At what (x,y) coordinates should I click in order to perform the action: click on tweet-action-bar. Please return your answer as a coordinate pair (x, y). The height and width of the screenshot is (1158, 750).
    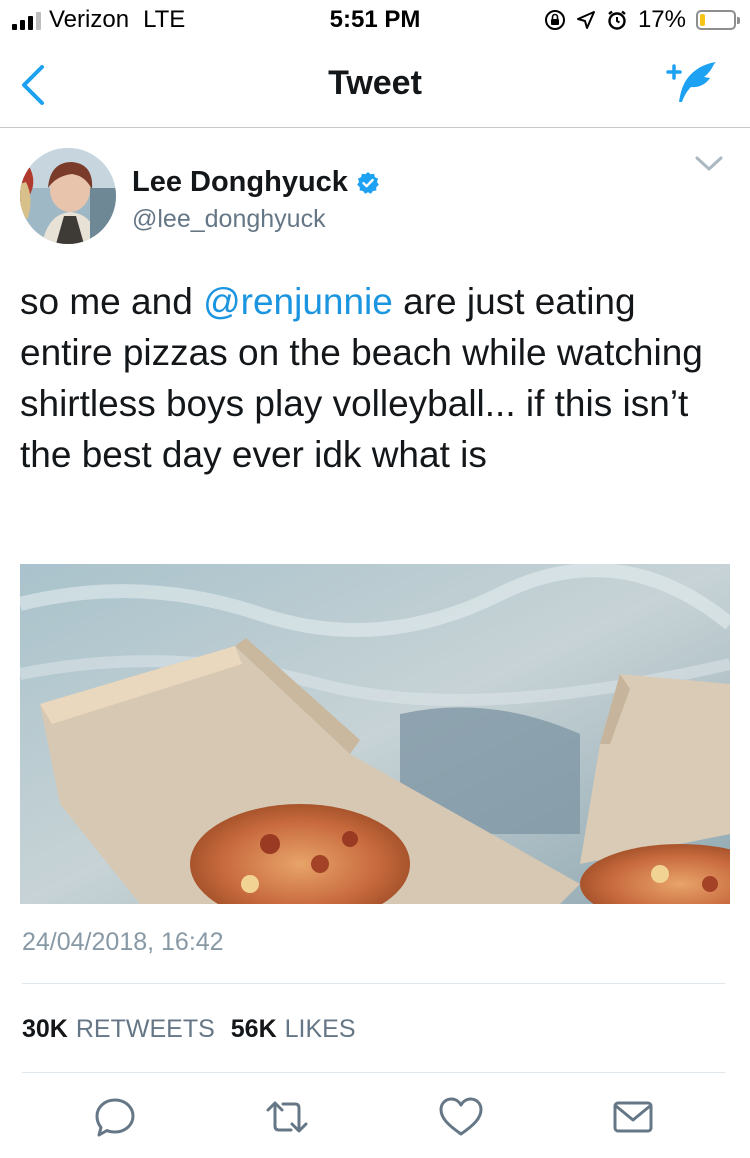
    Looking at the image, I should click on (375, 1117).